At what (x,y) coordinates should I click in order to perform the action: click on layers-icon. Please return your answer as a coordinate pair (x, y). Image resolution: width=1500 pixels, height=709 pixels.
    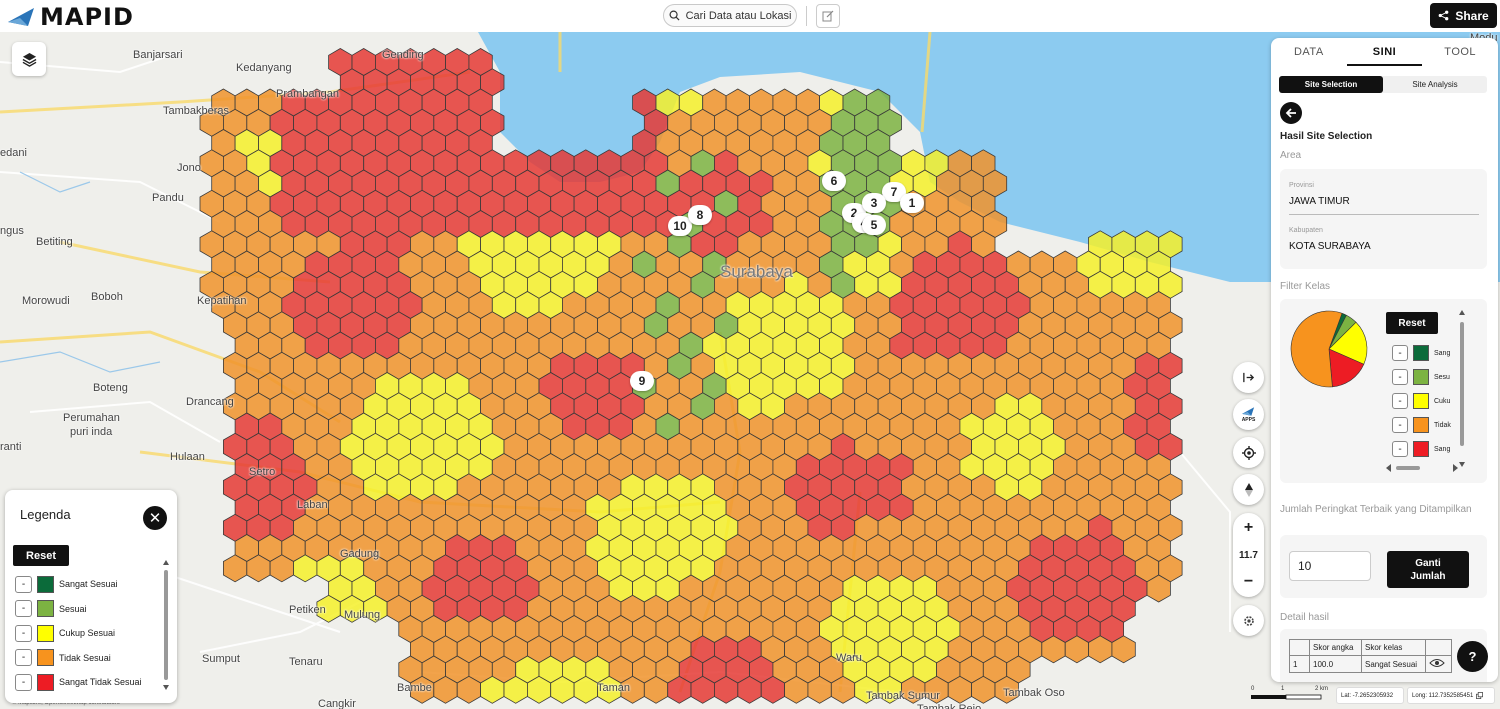
    Looking at the image, I should click on (29, 59).